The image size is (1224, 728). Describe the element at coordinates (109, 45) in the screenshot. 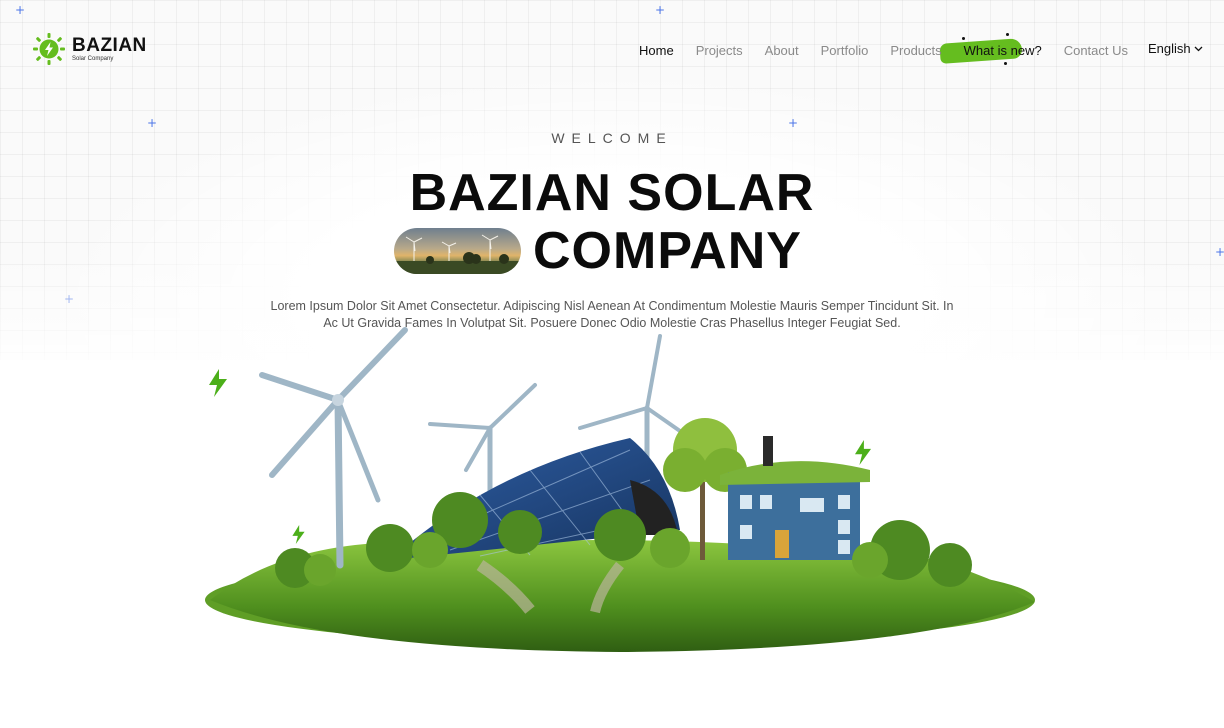

I see `brand-name: BAZIAN` at that location.